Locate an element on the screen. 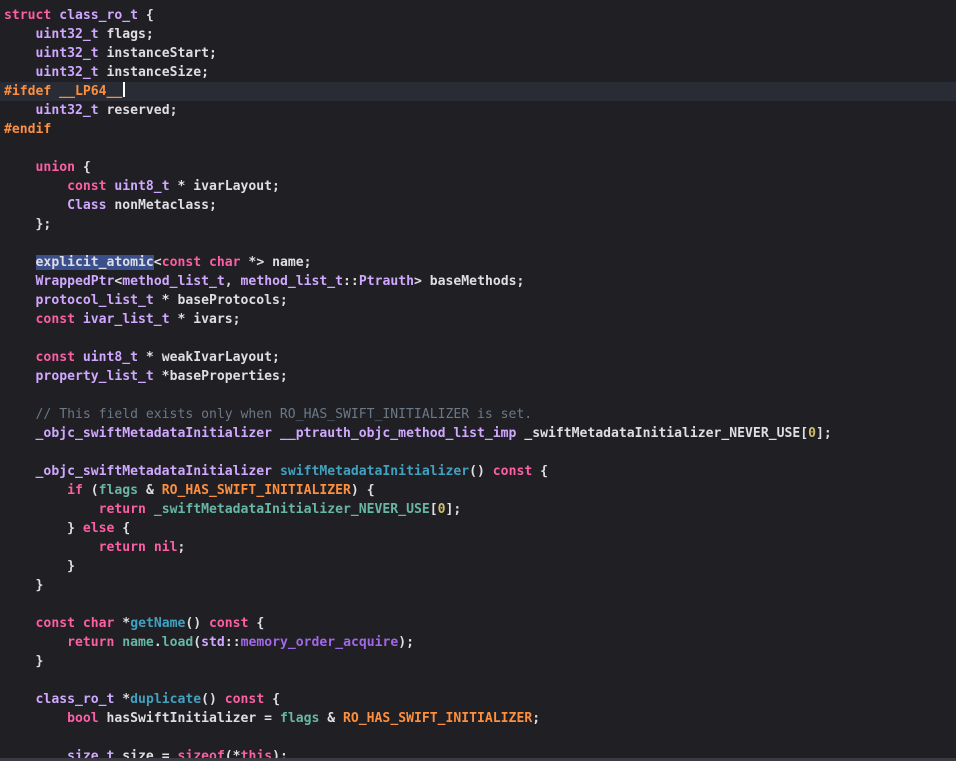  code-line: uint32_t instanceStart; is located at coordinates (480, 53).